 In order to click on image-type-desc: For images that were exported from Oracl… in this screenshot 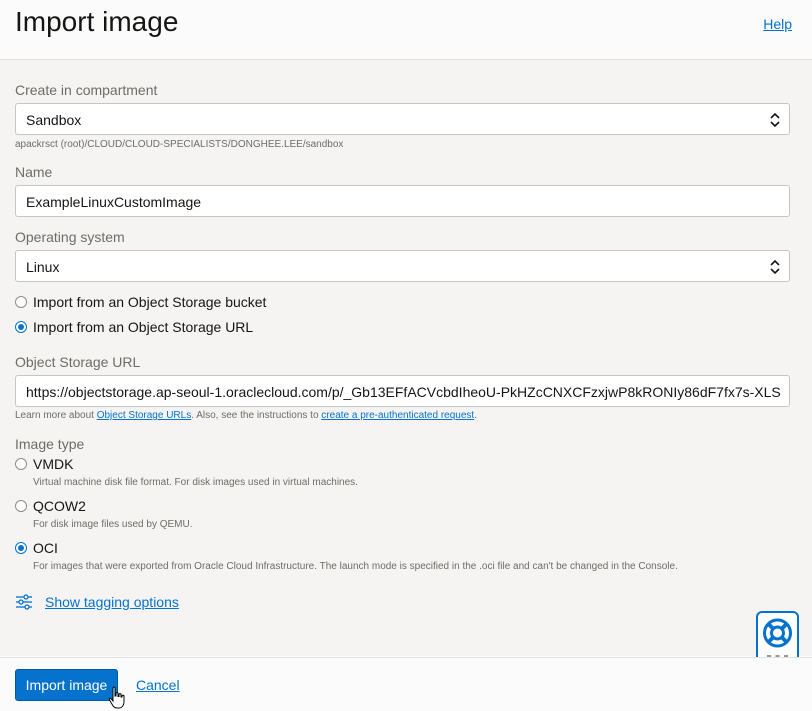, I will do `click(355, 566)`.